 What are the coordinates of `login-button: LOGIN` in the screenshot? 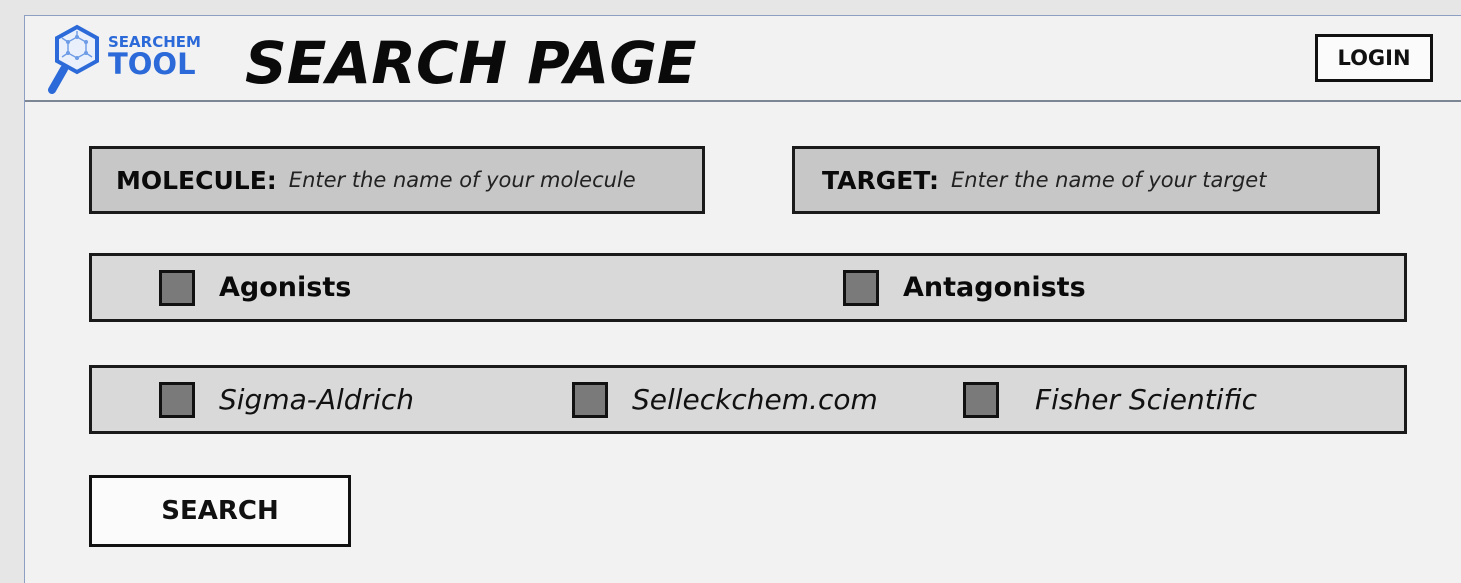 It's located at (1374, 58).